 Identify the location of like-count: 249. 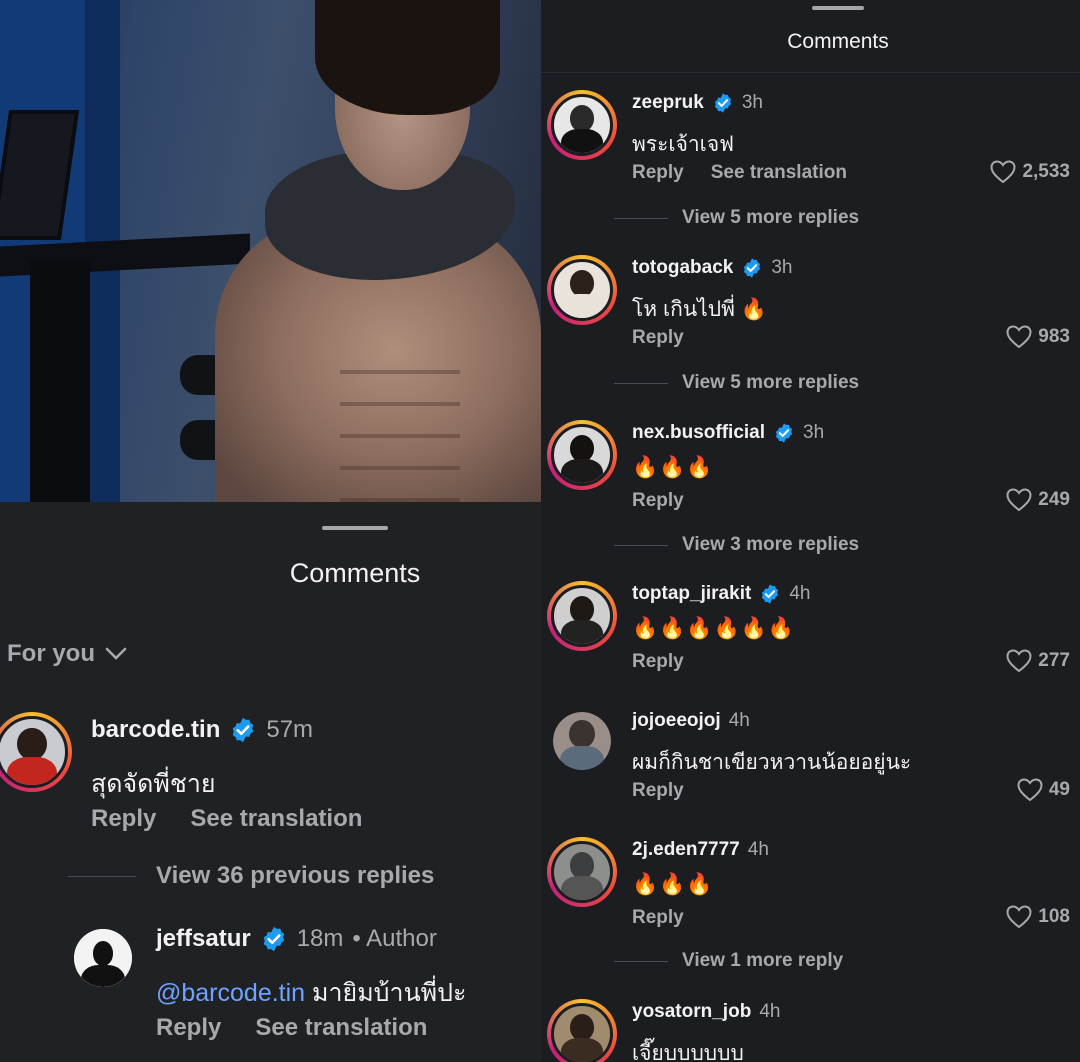
(1054, 499).